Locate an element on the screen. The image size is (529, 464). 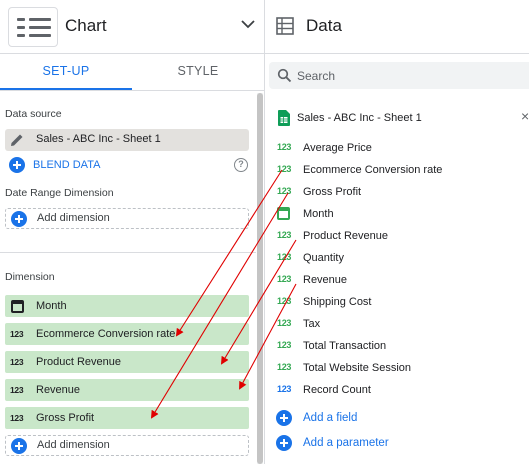
field-label: Product Revenue is located at coordinates (345, 236).